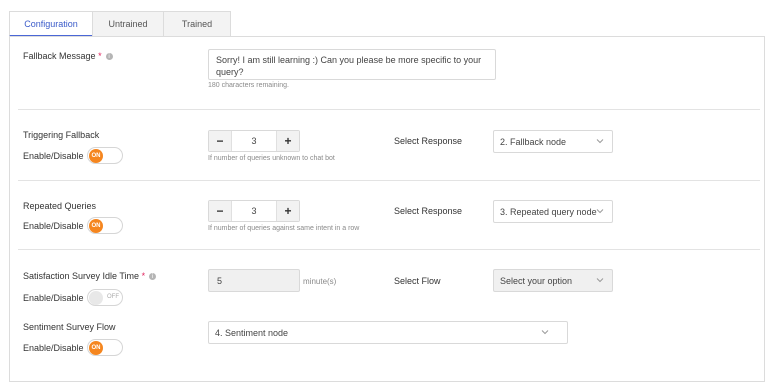 The image size is (768, 385). What do you see at coordinates (60, 206) in the screenshot?
I see `repeated-queries-label: Repeated Queries` at bounding box center [60, 206].